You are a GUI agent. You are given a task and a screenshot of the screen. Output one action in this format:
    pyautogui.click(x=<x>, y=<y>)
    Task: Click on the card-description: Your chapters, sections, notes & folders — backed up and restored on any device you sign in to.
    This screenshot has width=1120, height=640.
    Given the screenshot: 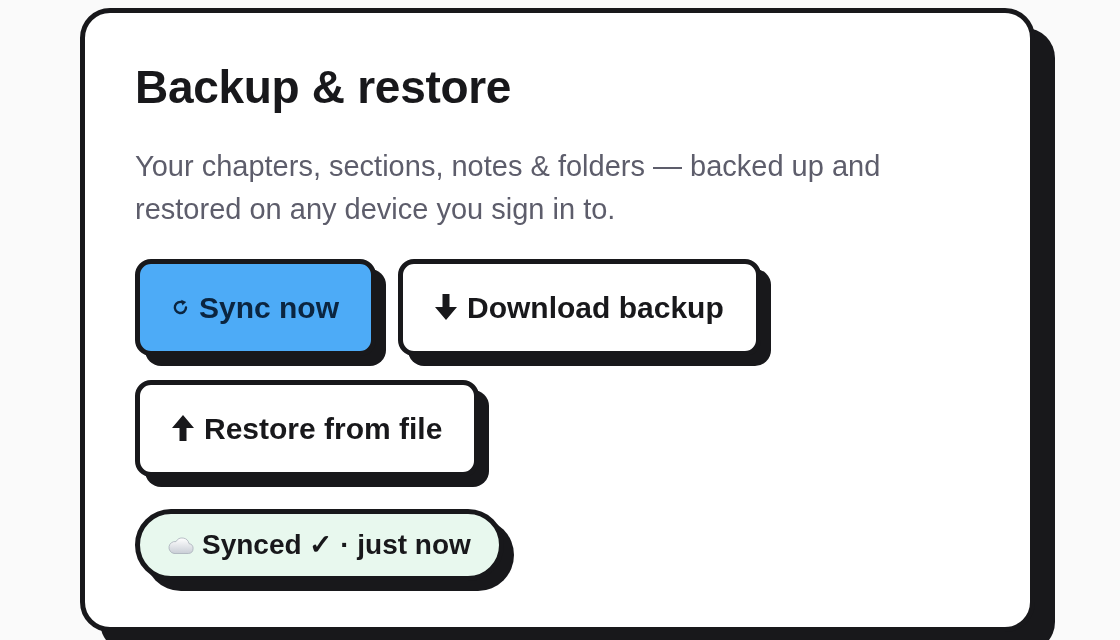 What is the action you would take?
    pyautogui.click(x=508, y=187)
    